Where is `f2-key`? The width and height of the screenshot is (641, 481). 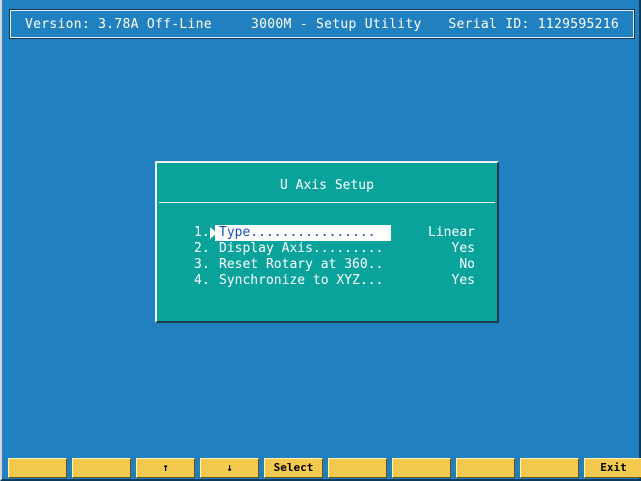
f2-key is located at coordinates (101, 468).